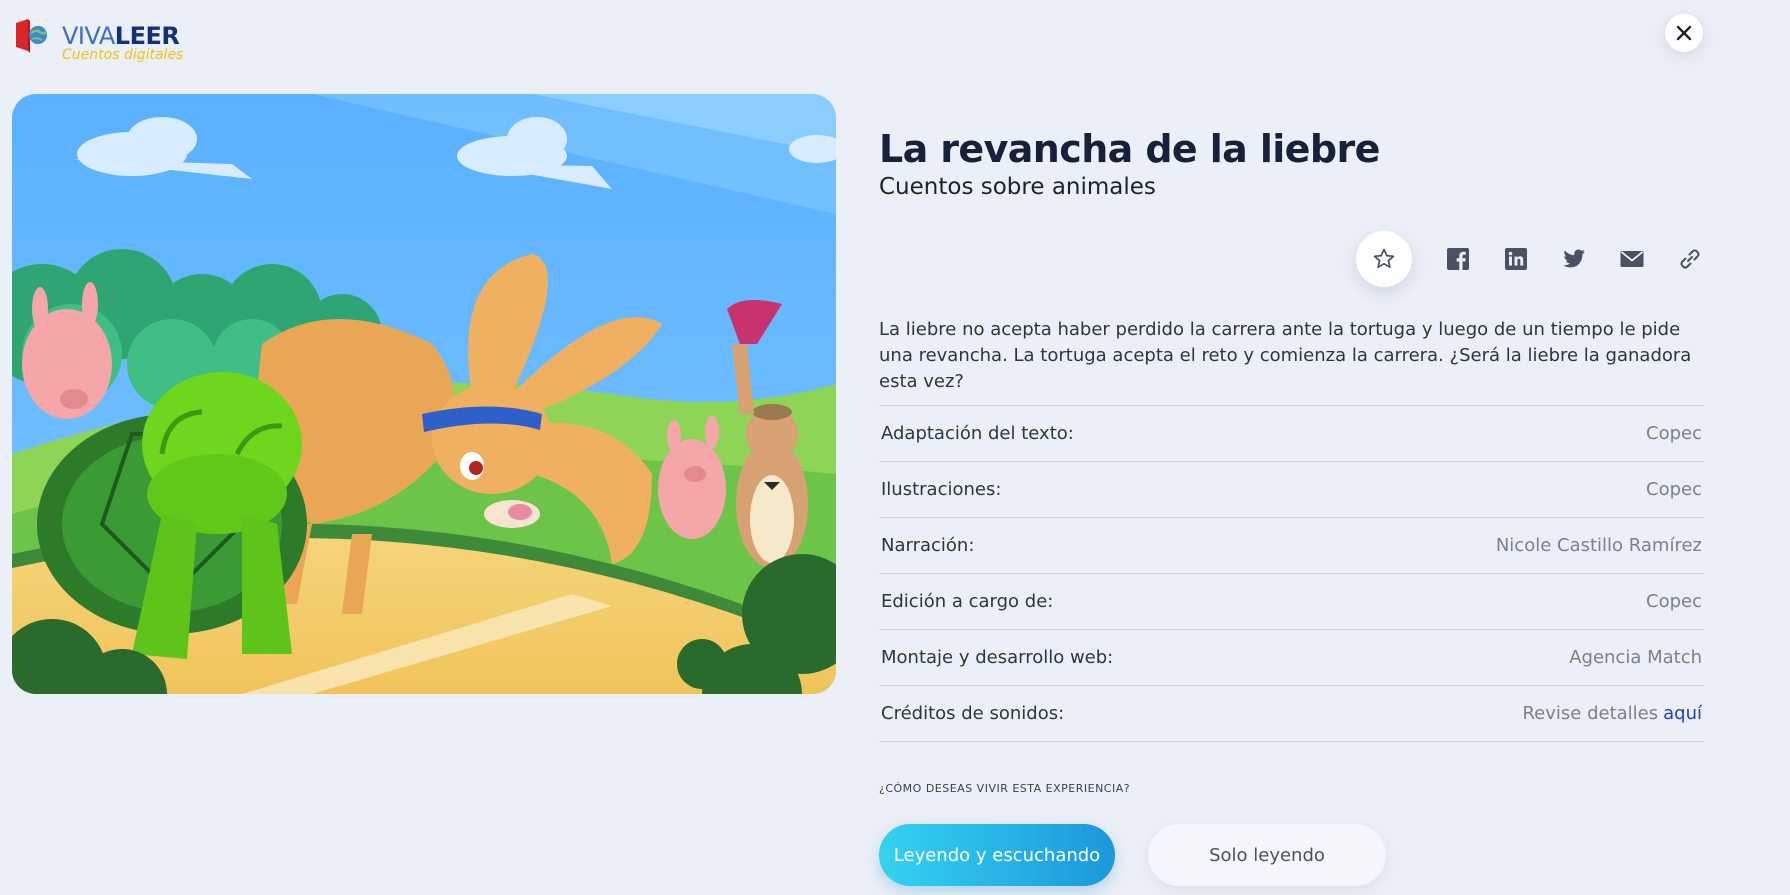 The width and height of the screenshot is (1790, 895). I want to click on share-email-button, so click(1632, 259).